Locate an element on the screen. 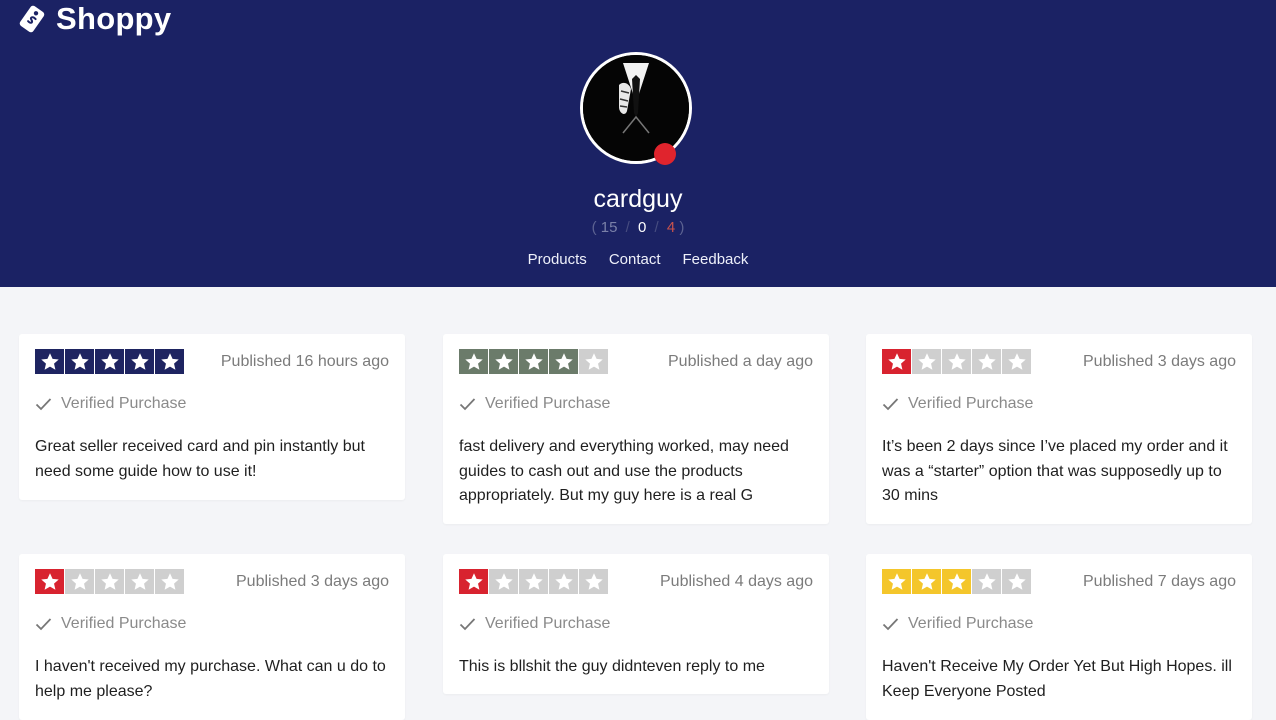  published-time: Published 16 hours ago is located at coordinates (304, 361).